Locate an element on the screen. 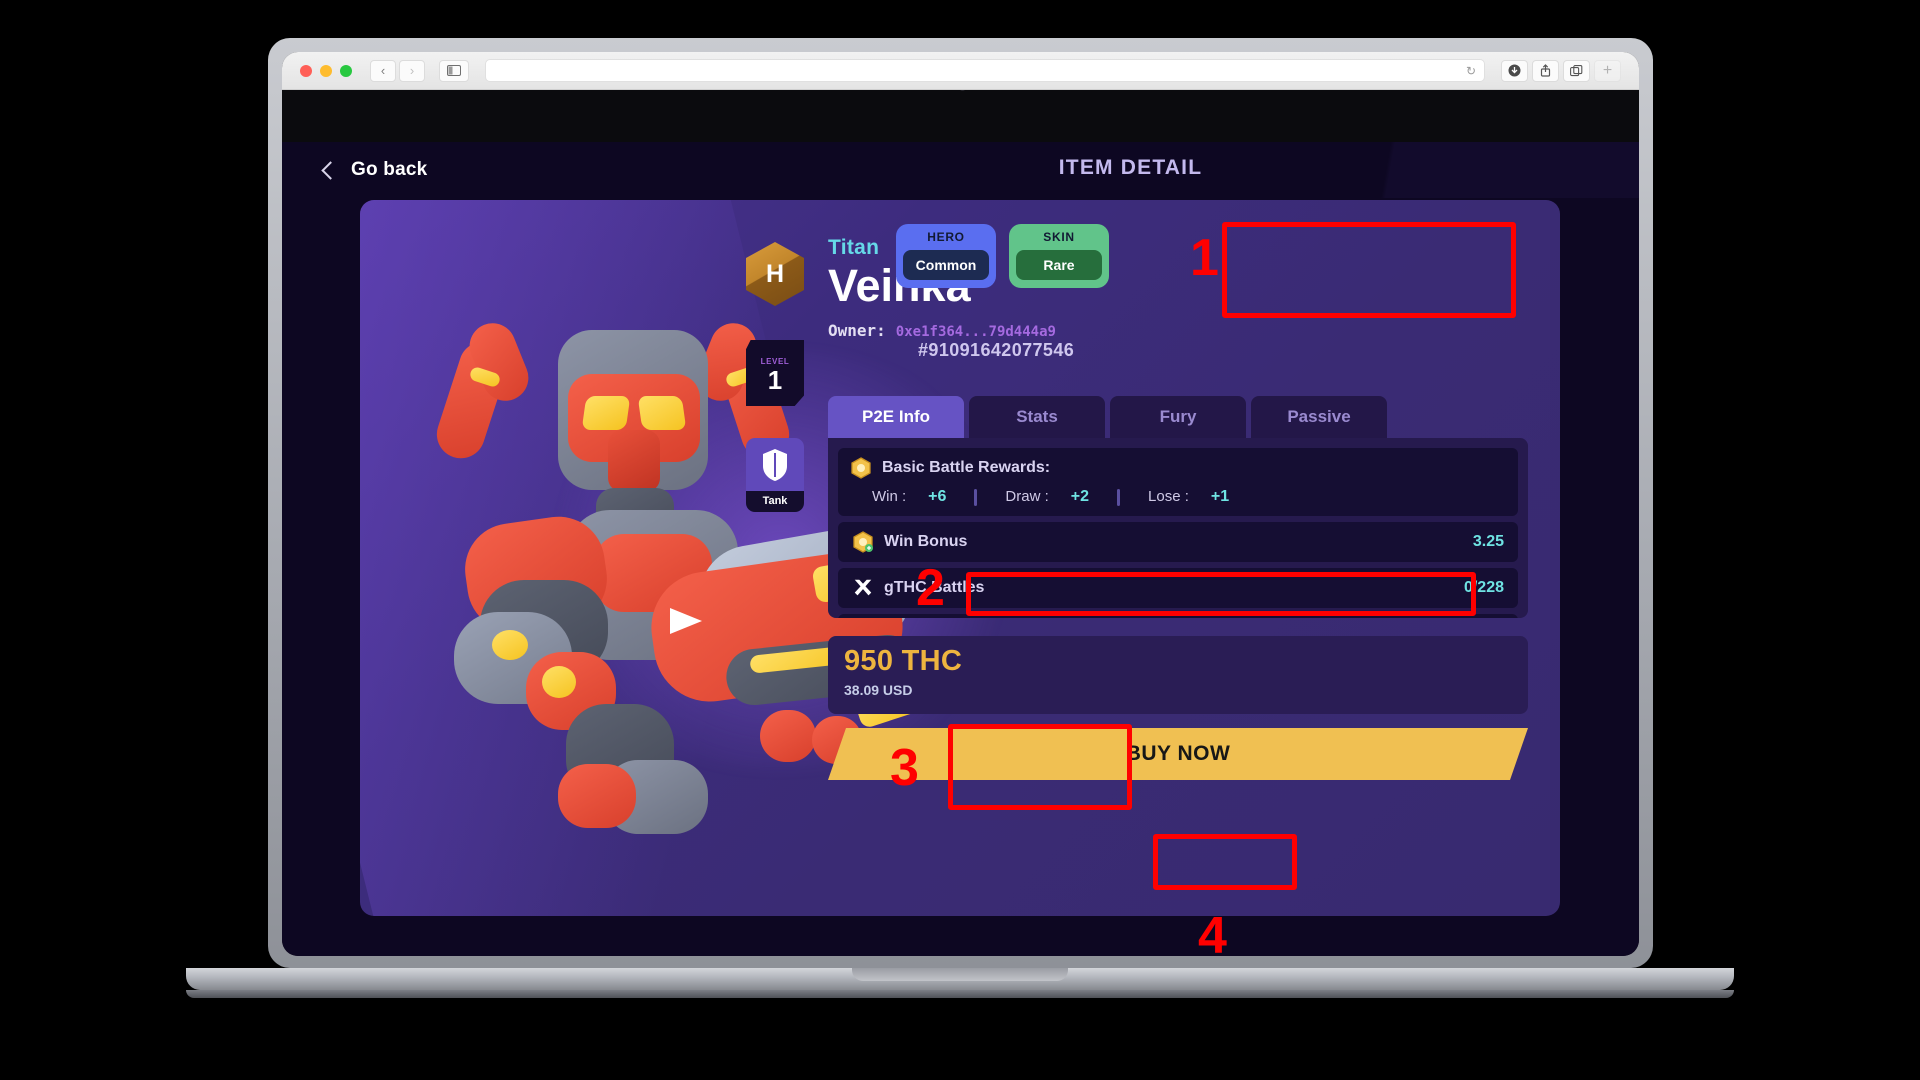 The width and height of the screenshot is (1920, 1080). row-win-bonus-value: 3.25 is located at coordinates (1488, 541).